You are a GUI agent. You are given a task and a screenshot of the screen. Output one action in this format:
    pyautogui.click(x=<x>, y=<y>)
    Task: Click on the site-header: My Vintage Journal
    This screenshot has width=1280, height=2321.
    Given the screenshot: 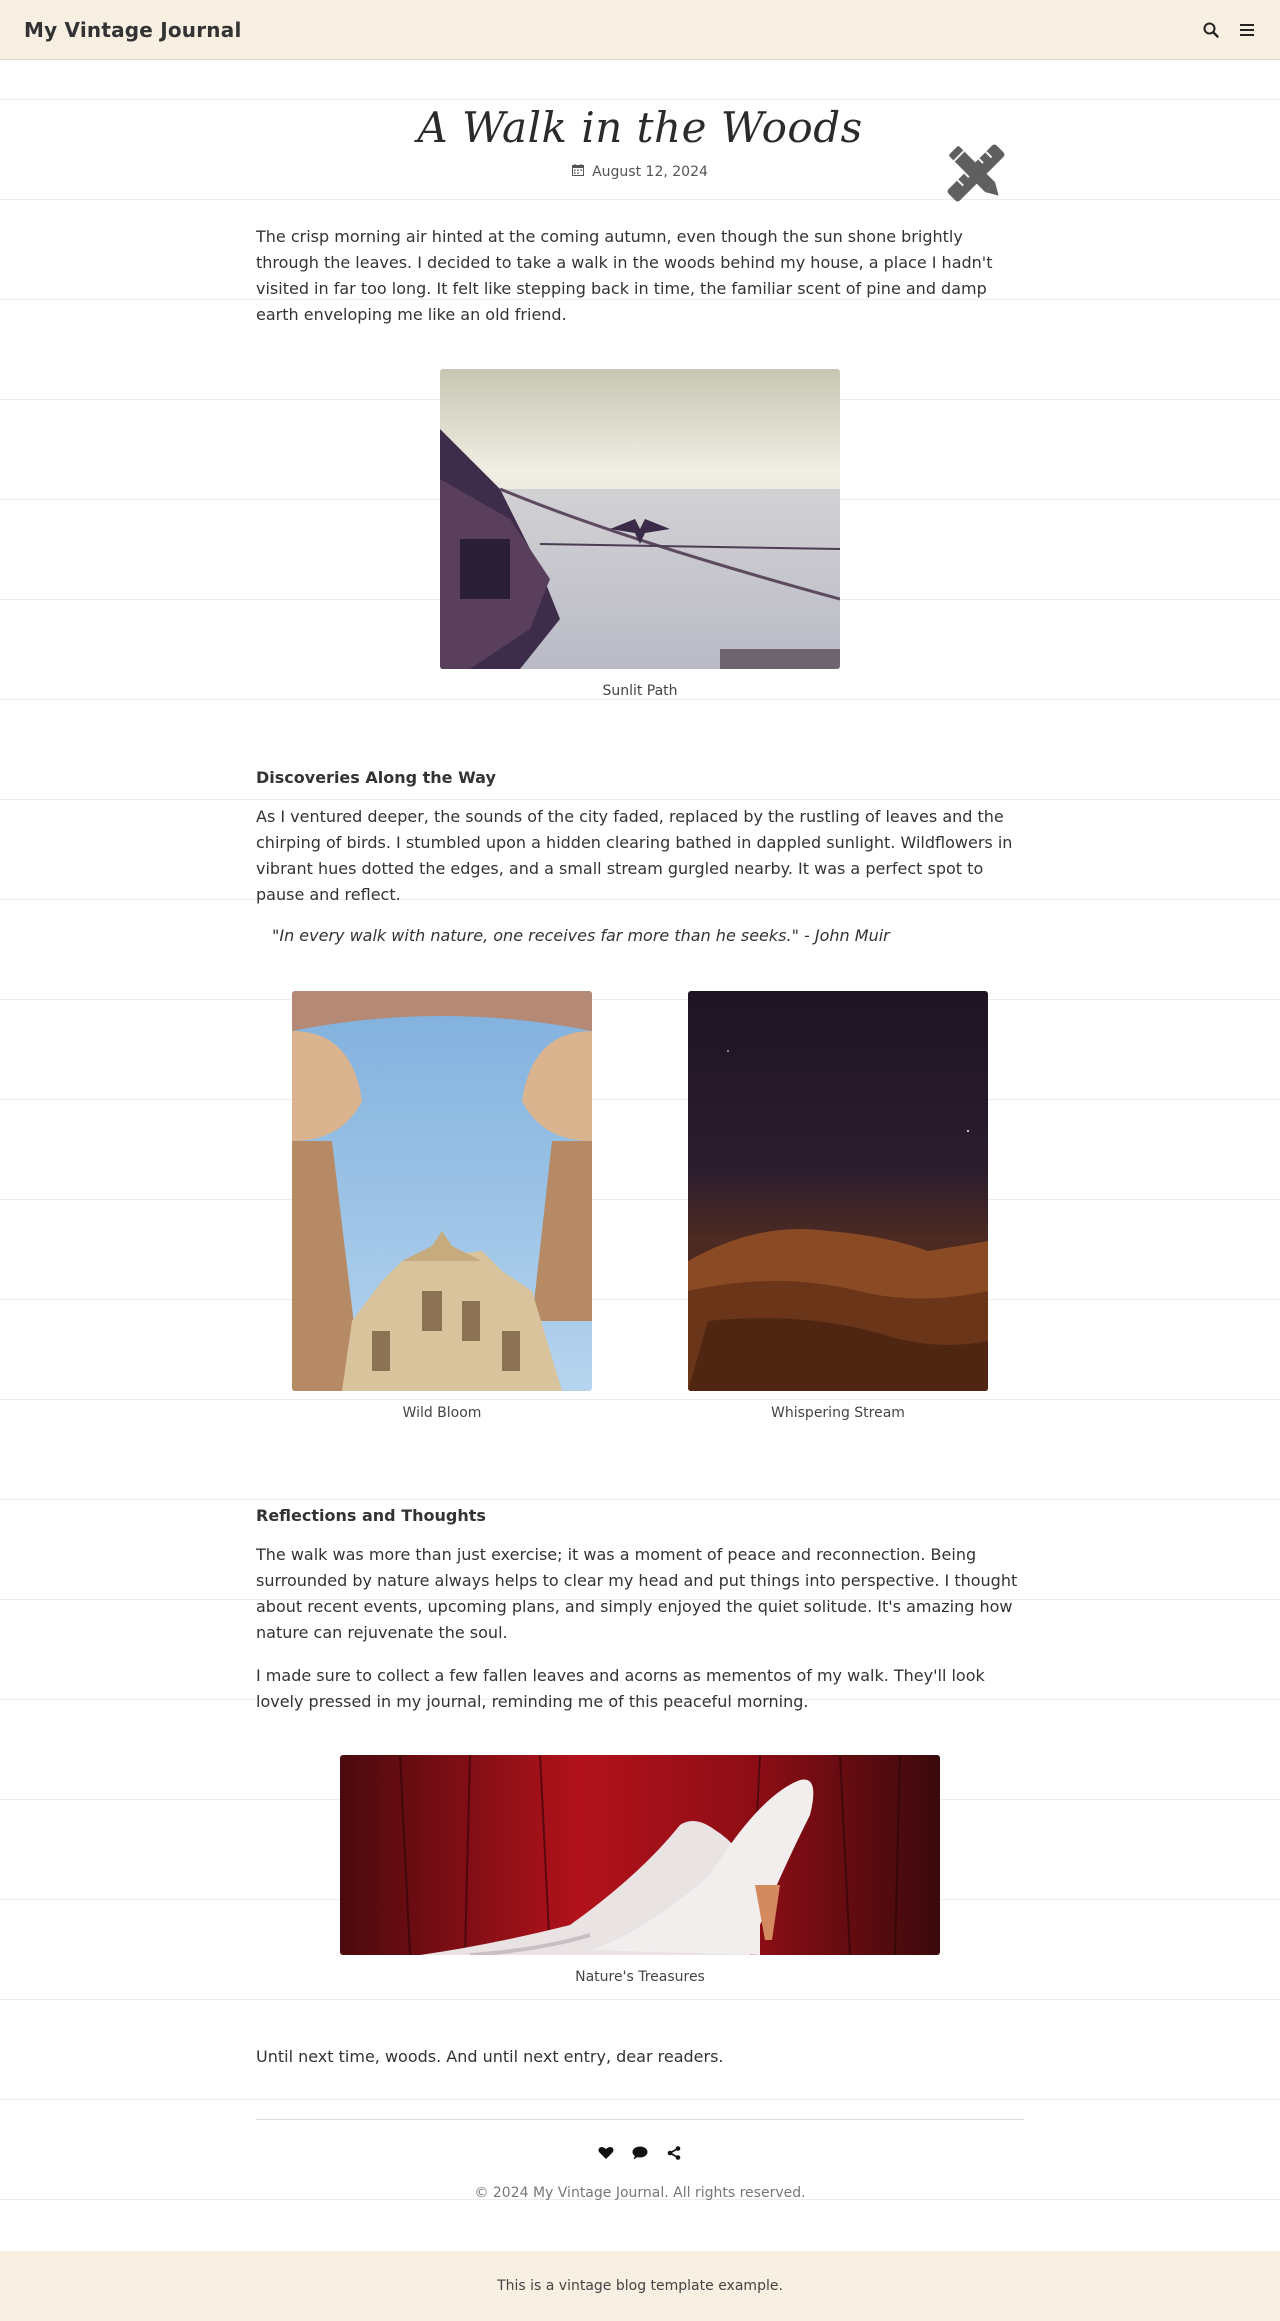 What is the action you would take?
    pyautogui.click(x=640, y=30)
    